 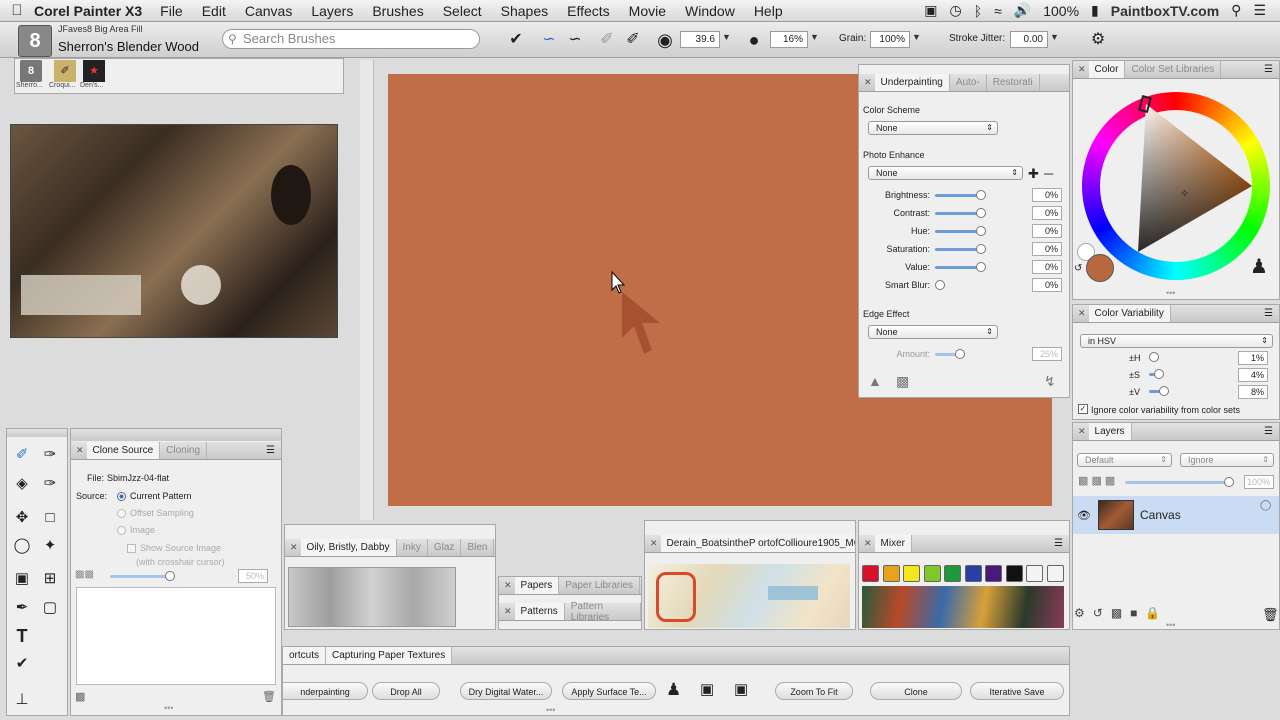 What do you see at coordinates (933, 332) in the screenshot?
I see `edge-effect-select: None` at bounding box center [933, 332].